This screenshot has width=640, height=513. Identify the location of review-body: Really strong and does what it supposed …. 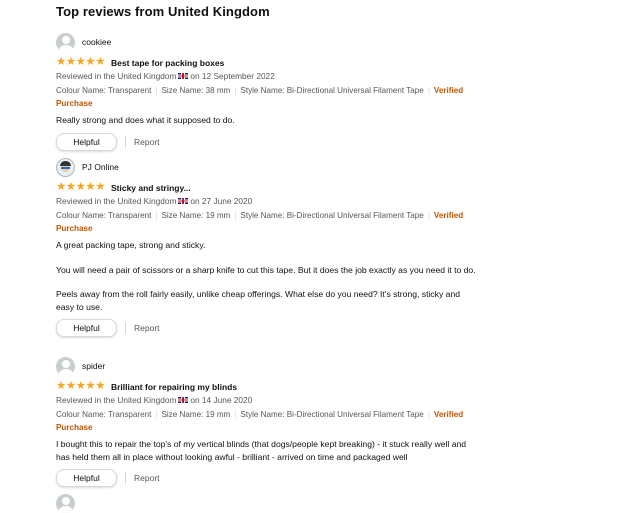
(266, 120).